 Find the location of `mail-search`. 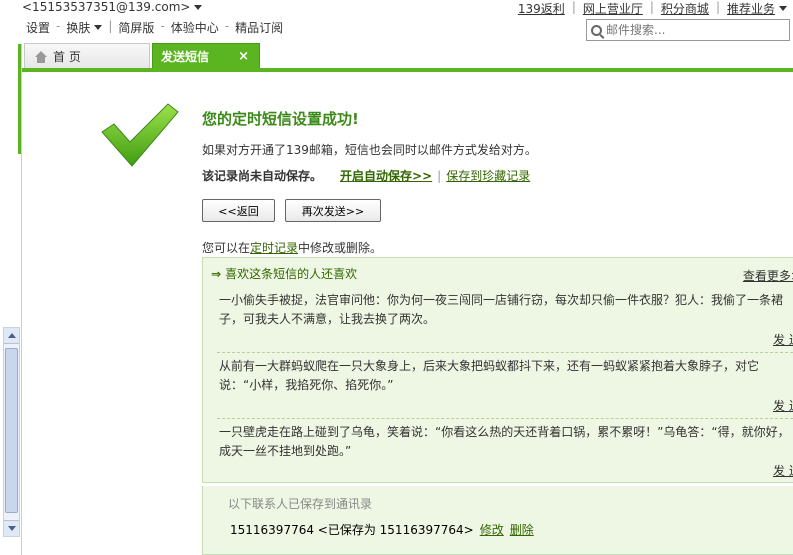

mail-search is located at coordinates (688, 30).